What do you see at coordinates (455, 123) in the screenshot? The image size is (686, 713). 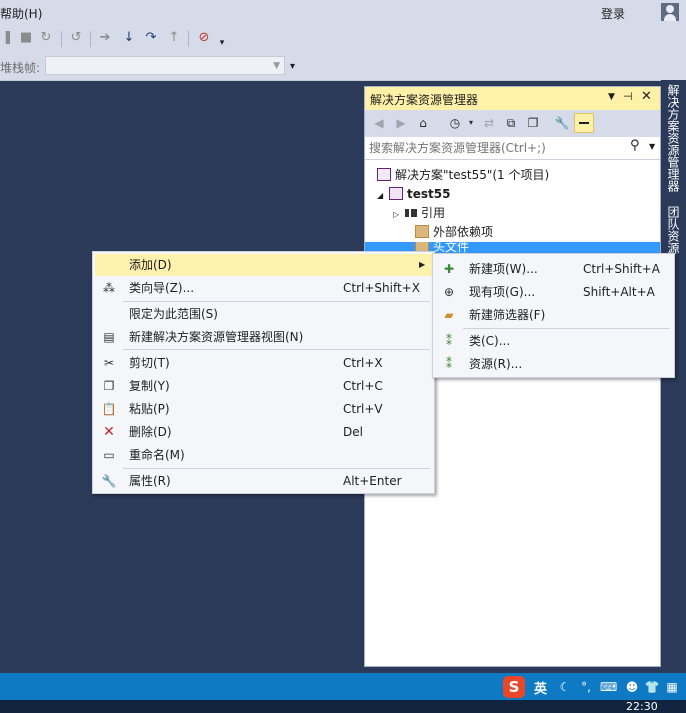 I see `pending-changes-filter-icon: ◷` at bounding box center [455, 123].